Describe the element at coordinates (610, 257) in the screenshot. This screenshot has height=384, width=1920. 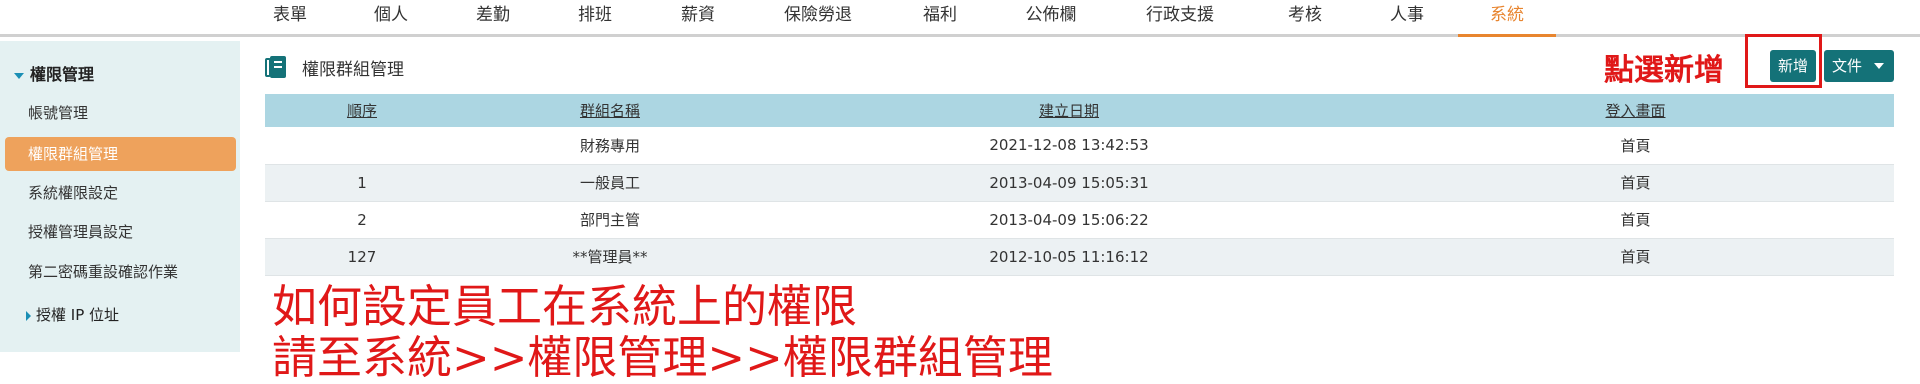
I see `cell-group-name: **管理員**` at that location.